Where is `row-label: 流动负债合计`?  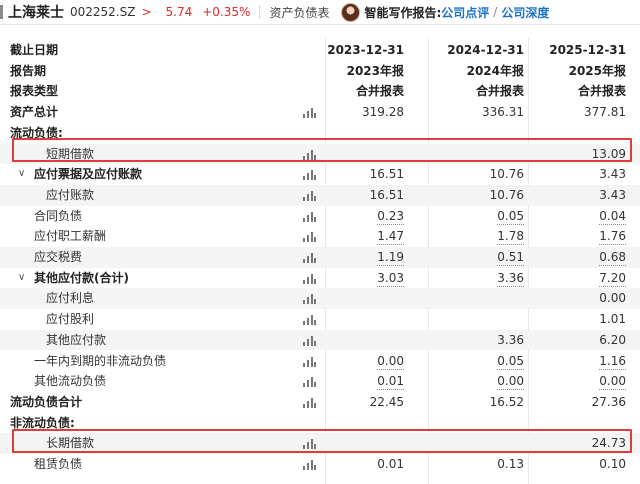
row-label: 流动负债合计 is located at coordinates (46, 401).